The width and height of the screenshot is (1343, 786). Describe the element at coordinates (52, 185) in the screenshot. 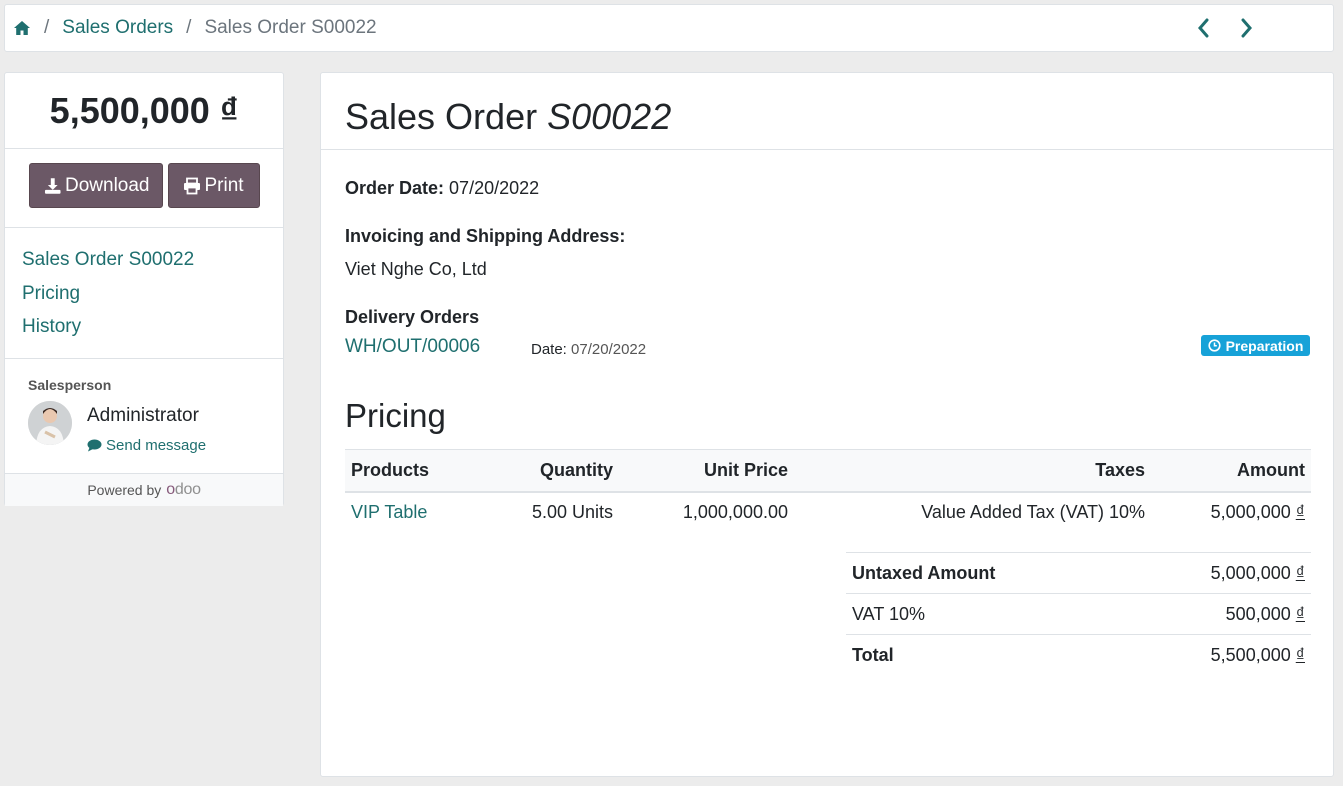

I see `download-icon` at that location.